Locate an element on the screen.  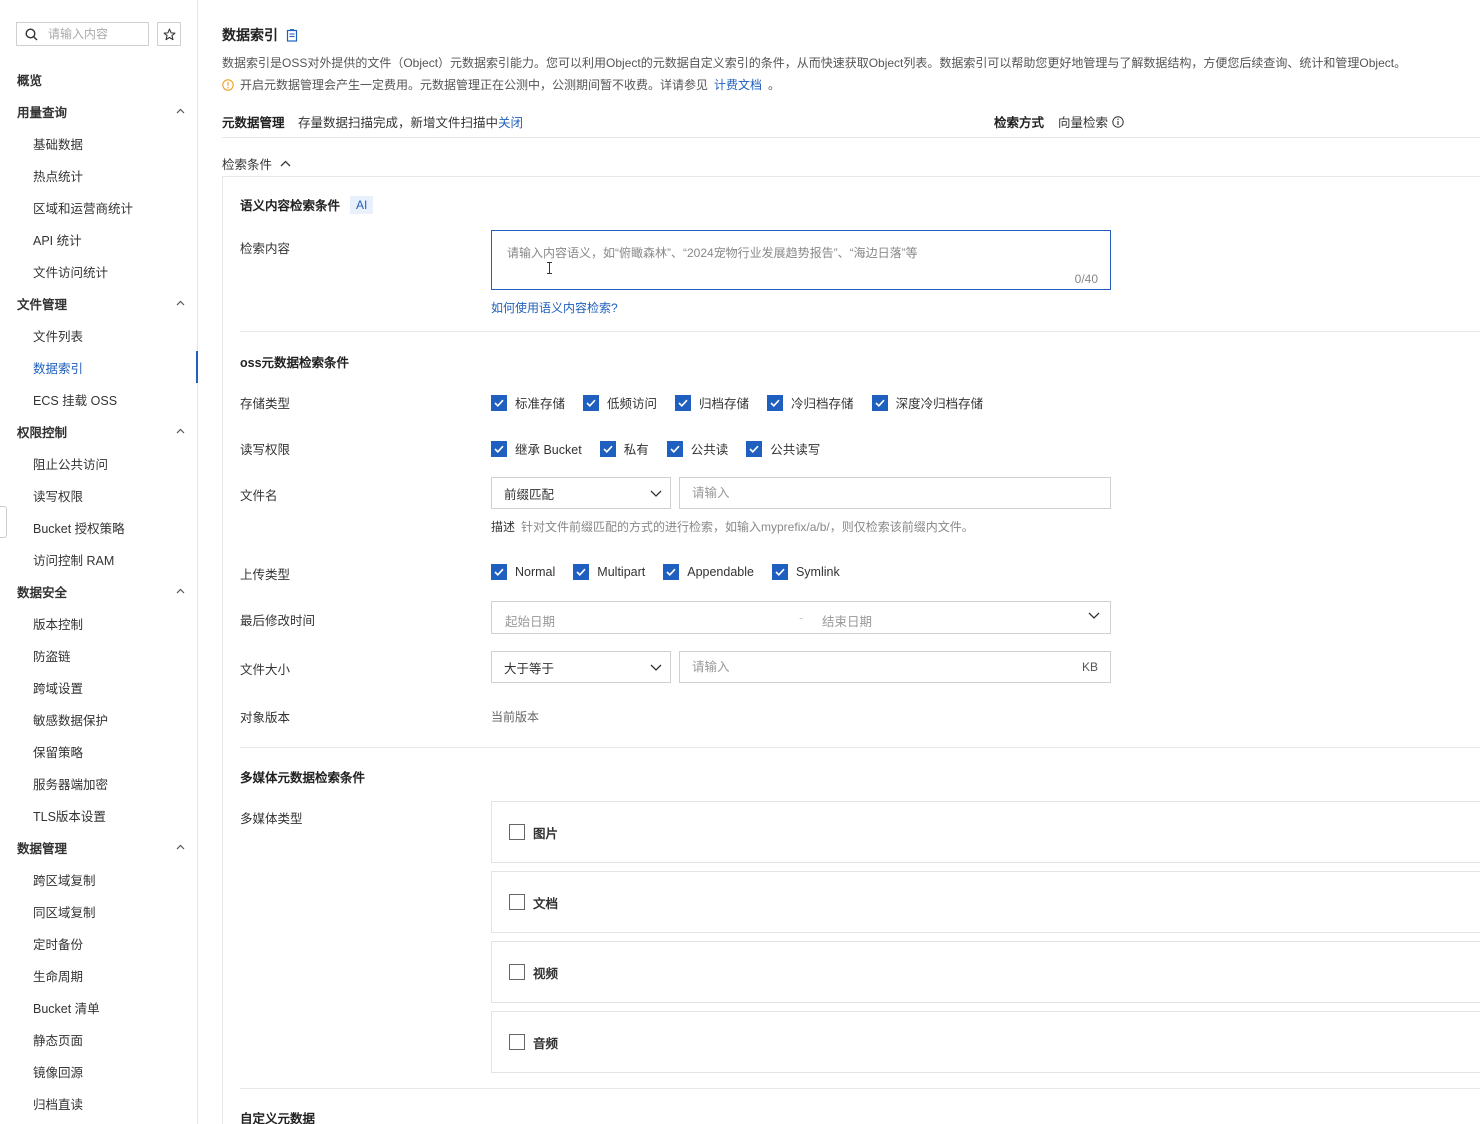
filename-input is located at coordinates (895, 493).